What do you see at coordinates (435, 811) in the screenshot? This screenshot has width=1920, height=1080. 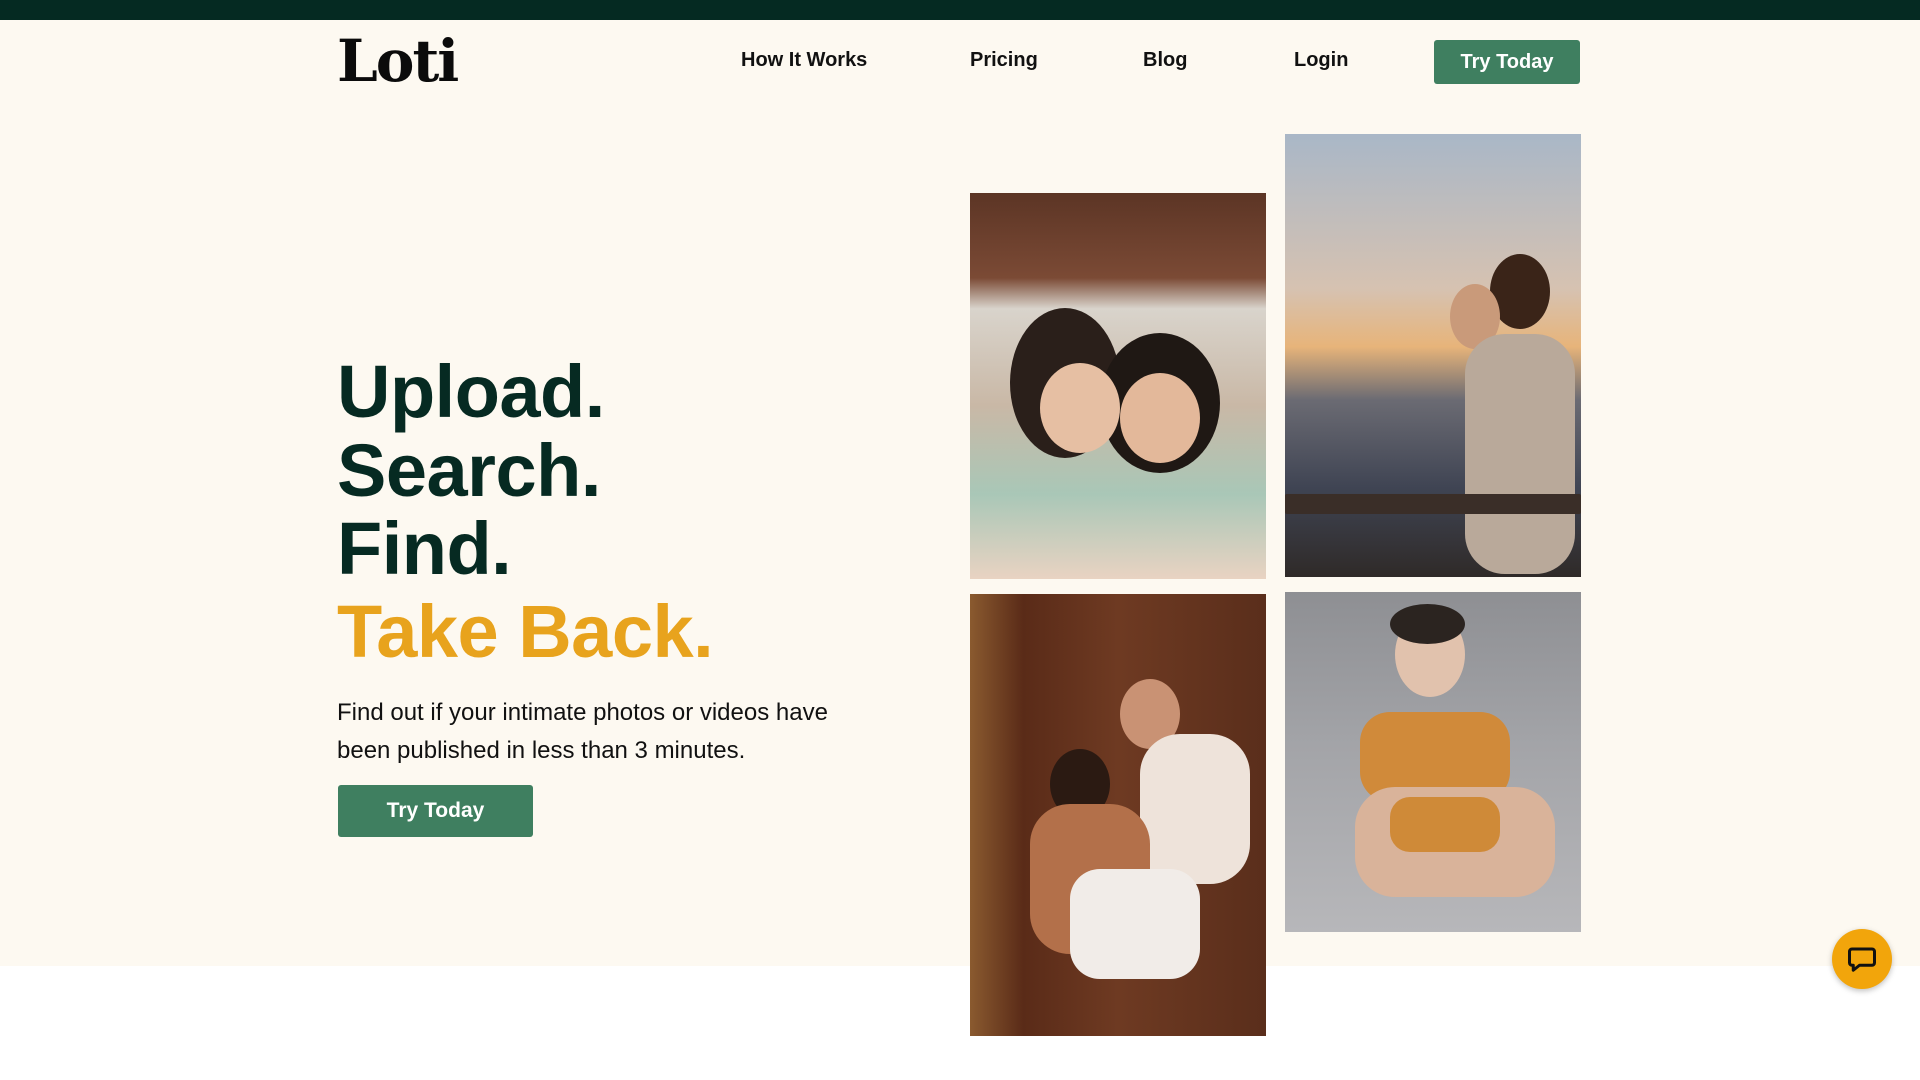 I see `hero-try-today-button: Try Today` at bounding box center [435, 811].